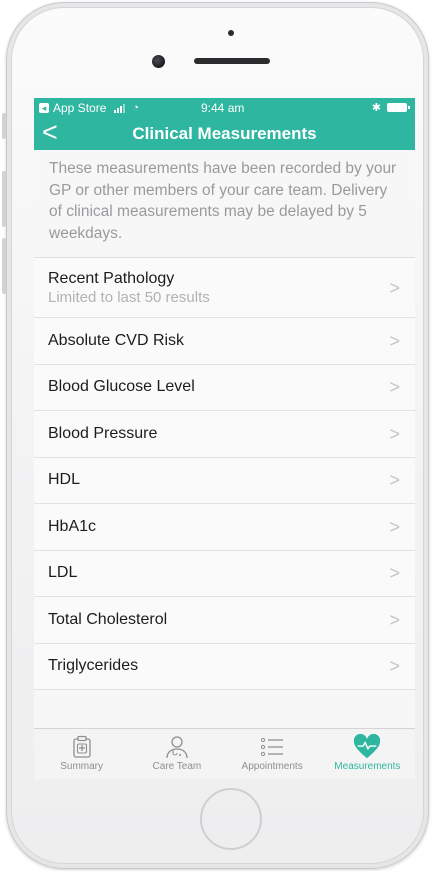 The height and width of the screenshot is (871, 433). Describe the element at coordinates (72, 526) in the screenshot. I see `list-item-label: HbA1c` at that location.